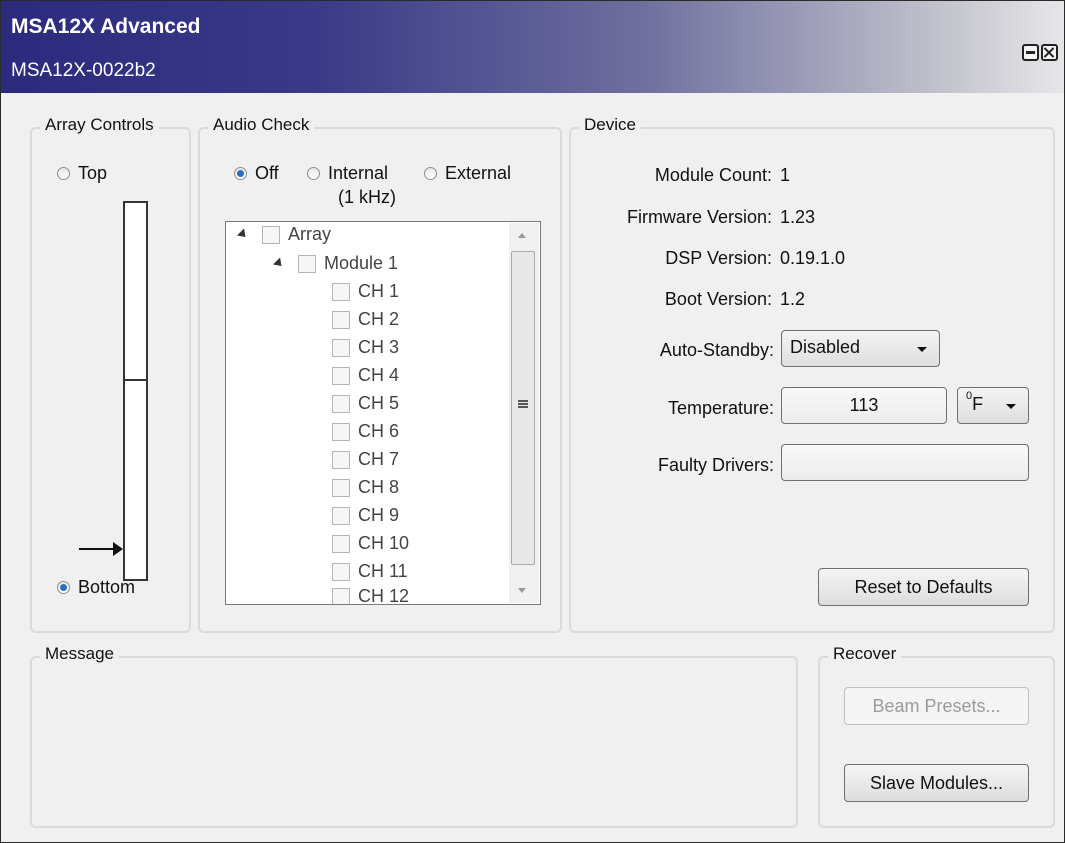 The width and height of the screenshot is (1065, 843). What do you see at coordinates (379, 319) in the screenshot?
I see `tree-item-label: CH 2` at bounding box center [379, 319].